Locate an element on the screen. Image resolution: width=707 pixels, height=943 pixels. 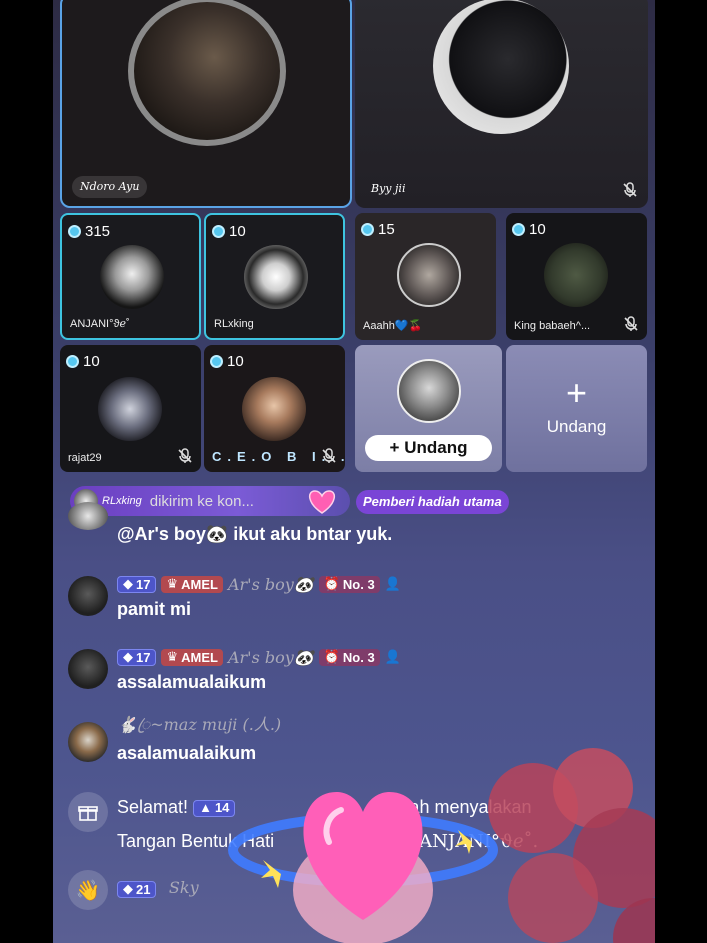
system-text: Selamat! is located at coordinates (153, 807).